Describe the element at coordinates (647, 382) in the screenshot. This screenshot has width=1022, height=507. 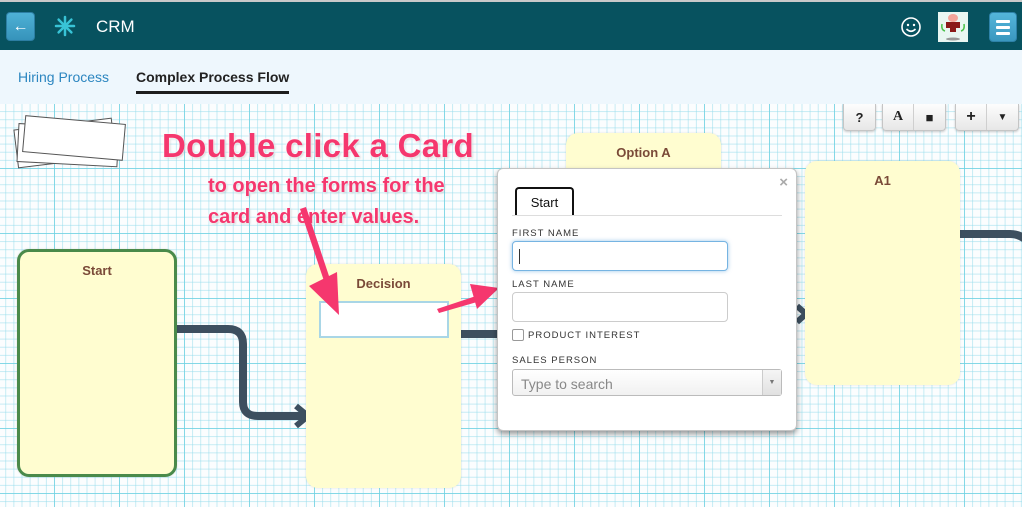
I see `sales-person-select: Type to search ▼` at that location.